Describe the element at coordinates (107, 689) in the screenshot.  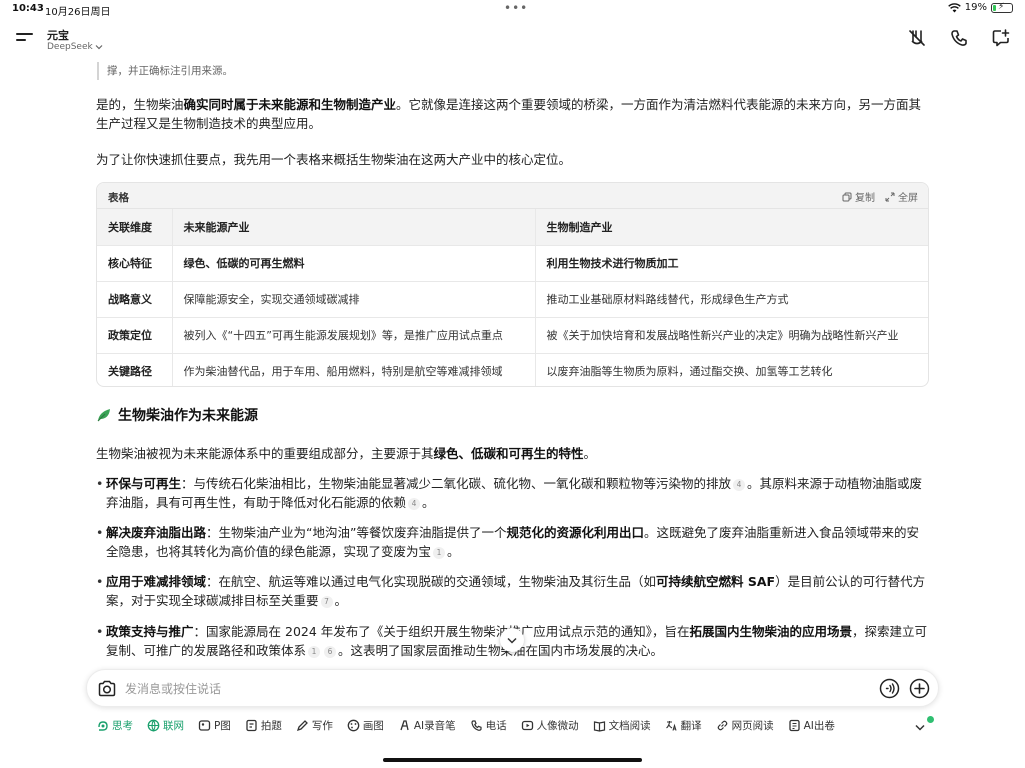
I see `camera-icon` at that location.